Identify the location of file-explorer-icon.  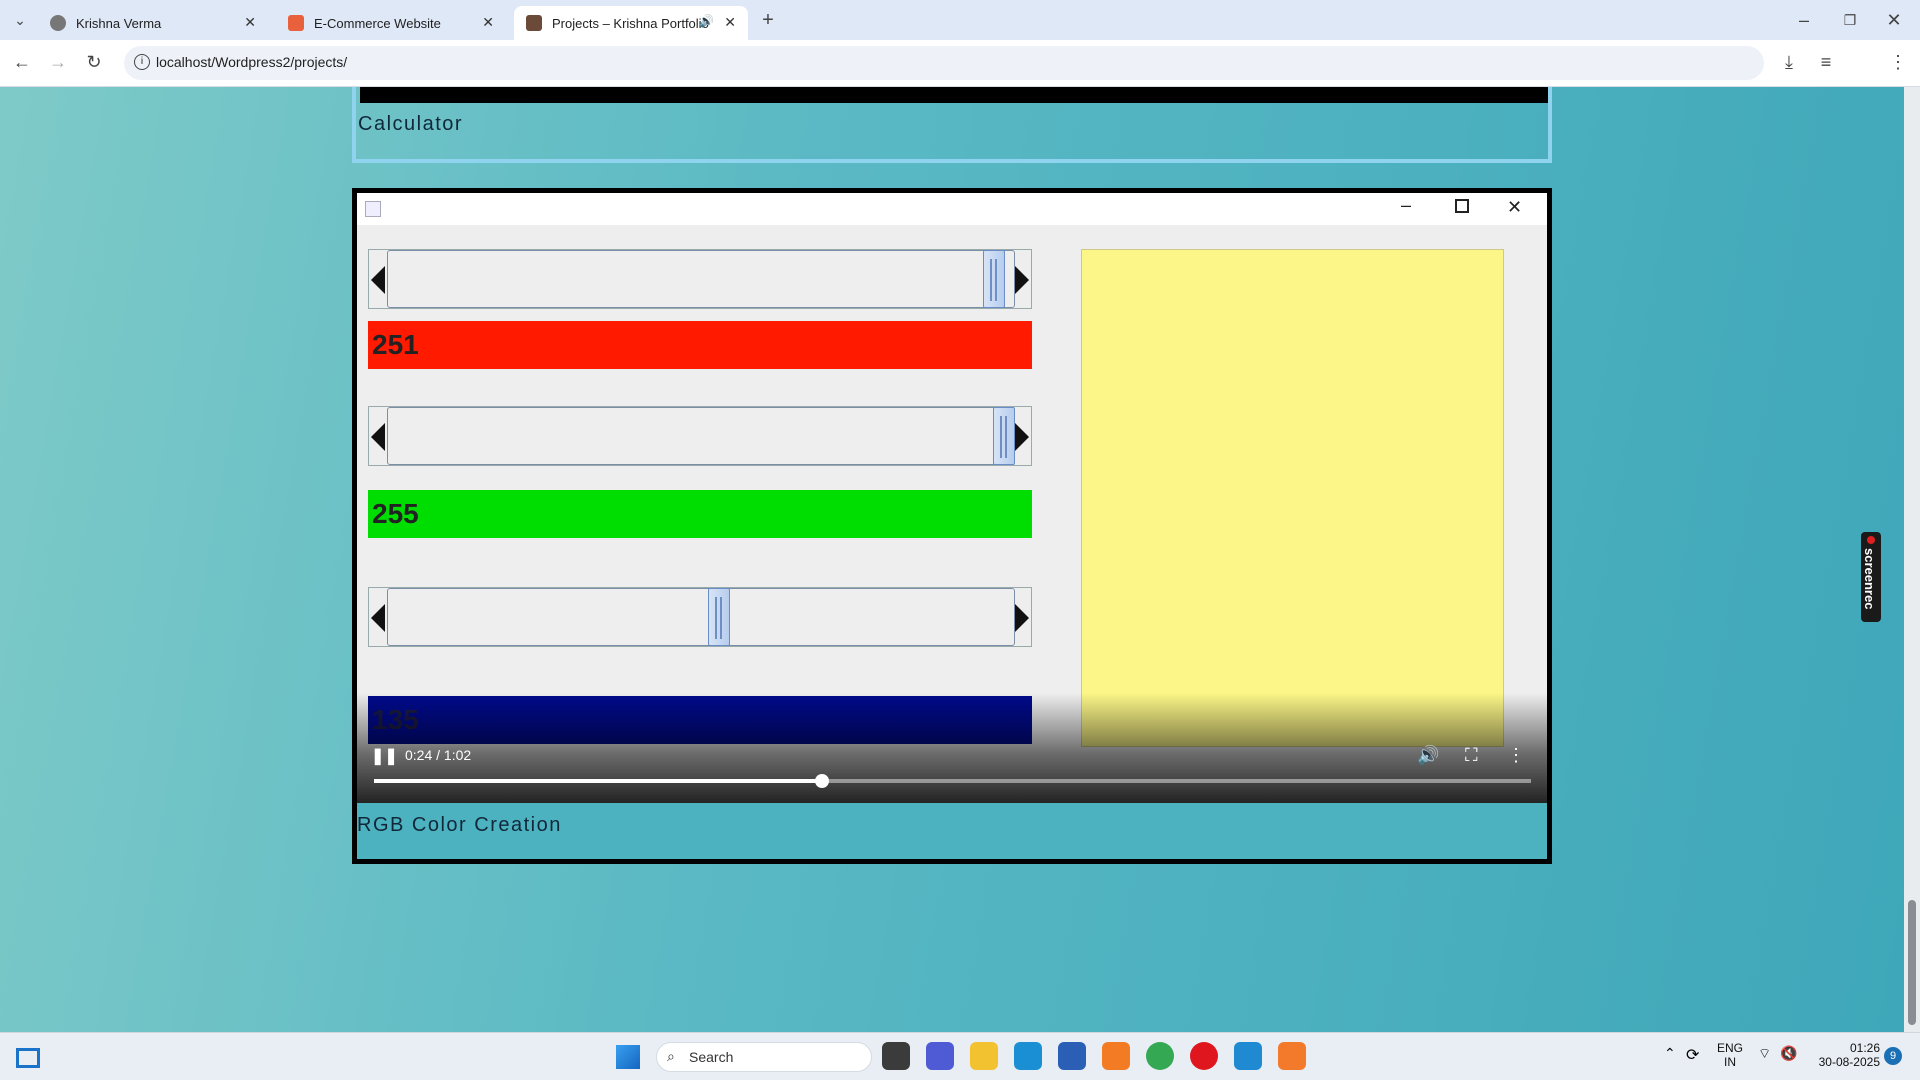
(984, 1056).